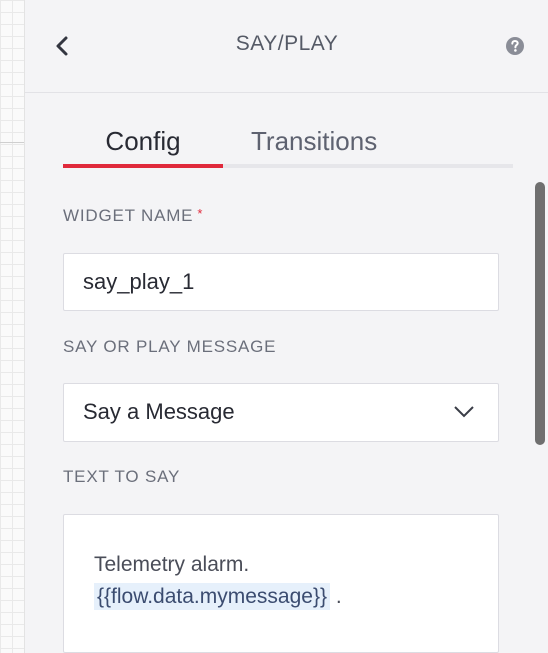 Image resolution: width=548 pixels, height=653 pixels. I want to click on panel-title: SAY/PLAY, so click(287, 43).